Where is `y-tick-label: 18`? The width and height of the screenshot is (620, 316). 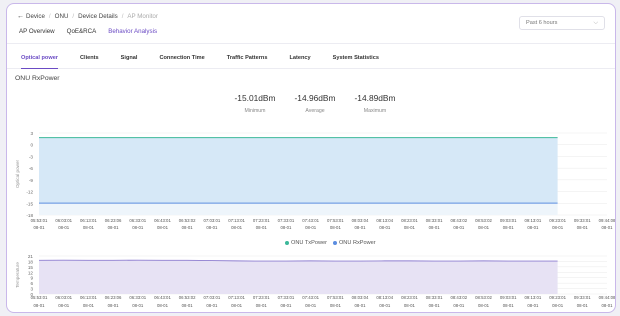
y-tick-label: 18 is located at coordinates (31, 261).